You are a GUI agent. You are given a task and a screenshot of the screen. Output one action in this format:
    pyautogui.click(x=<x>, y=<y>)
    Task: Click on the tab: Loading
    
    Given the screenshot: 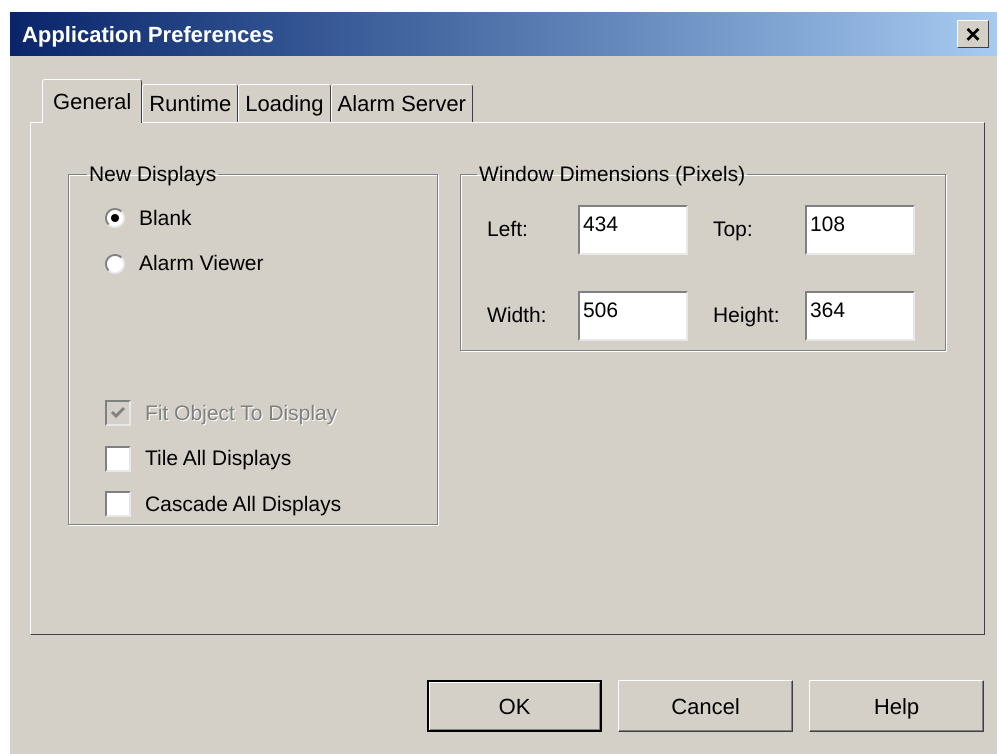 What is the action you would take?
    pyautogui.click(x=284, y=103)
    